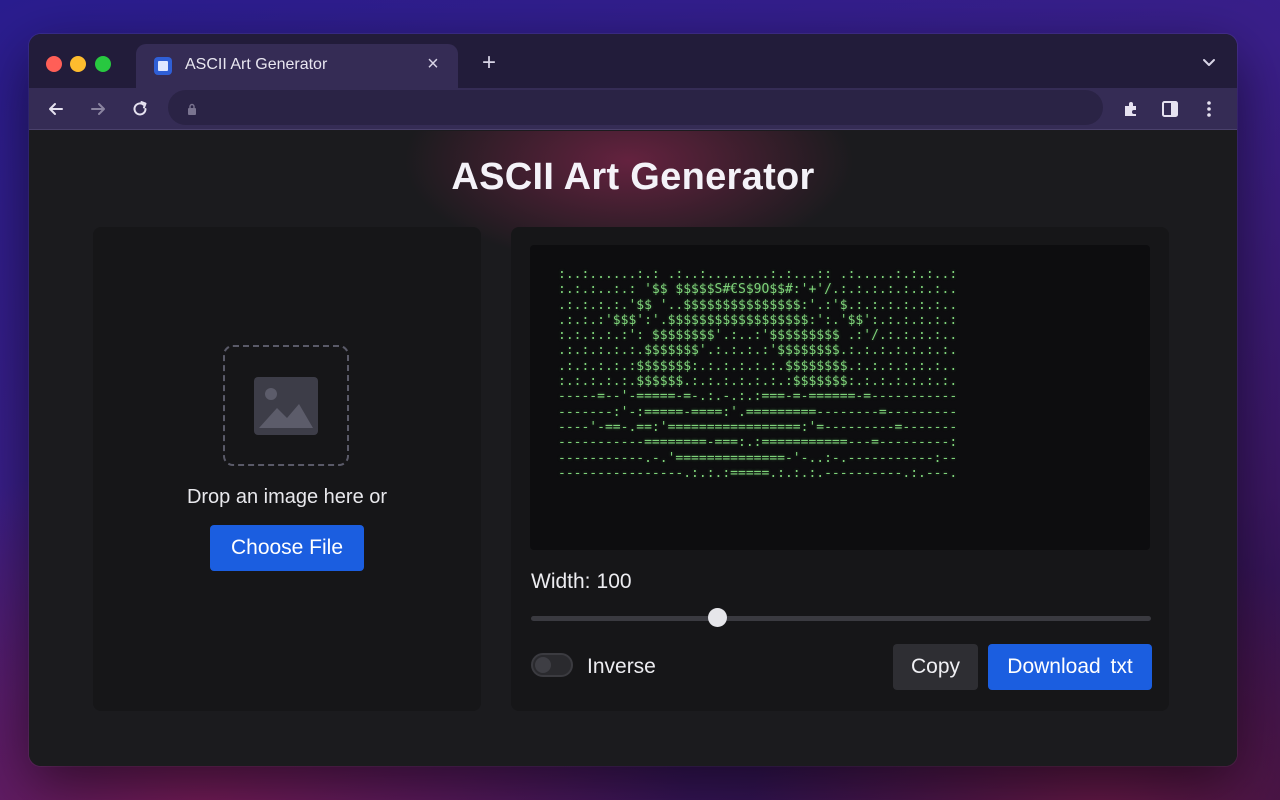  I want to click on kebab-menu-icon, so click(1209, 109).